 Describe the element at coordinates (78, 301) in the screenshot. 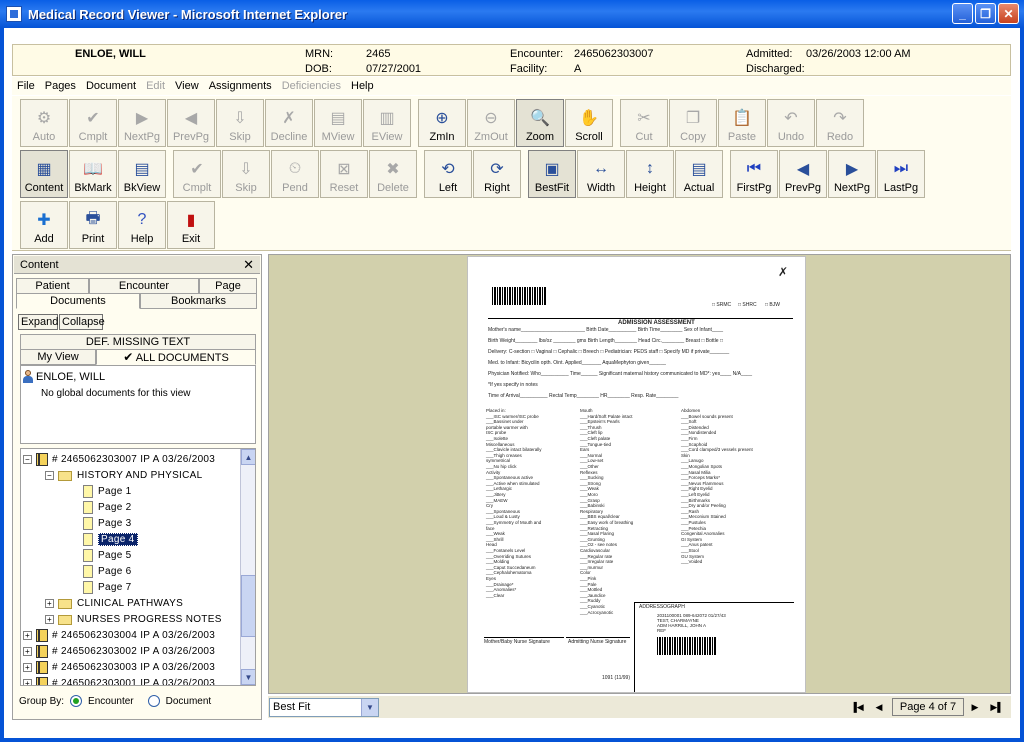

I see `tab-documents: Documents` at that location.